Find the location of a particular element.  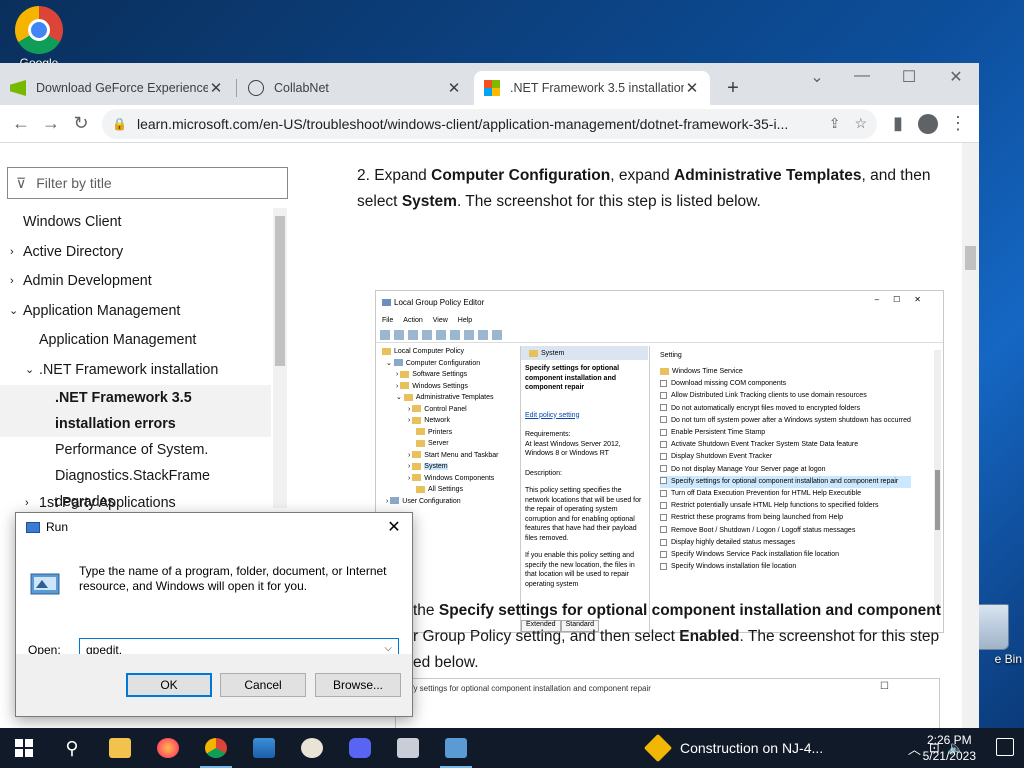

firefox-icon is located at coordinates (168, 748).